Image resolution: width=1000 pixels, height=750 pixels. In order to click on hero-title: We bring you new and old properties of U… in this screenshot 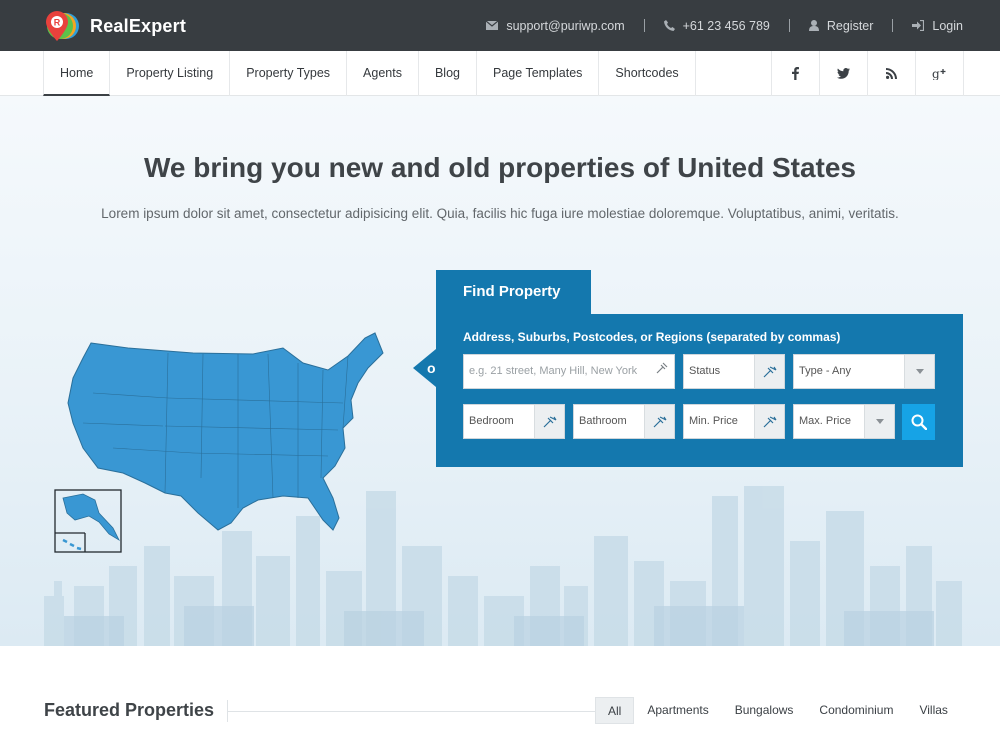, I will do `click(500, 167)`.